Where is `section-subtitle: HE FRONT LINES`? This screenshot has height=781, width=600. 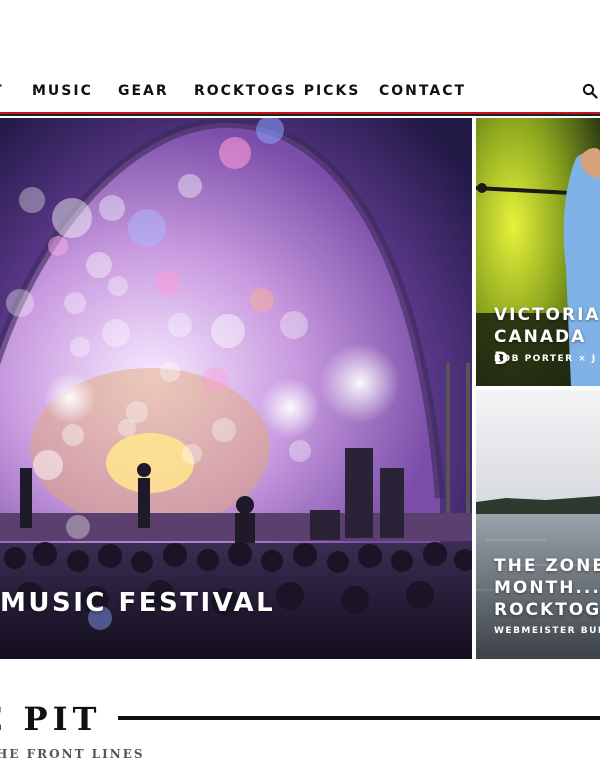
section-subtitle: HE FRONT LINES is located at coordinates (72, 754).